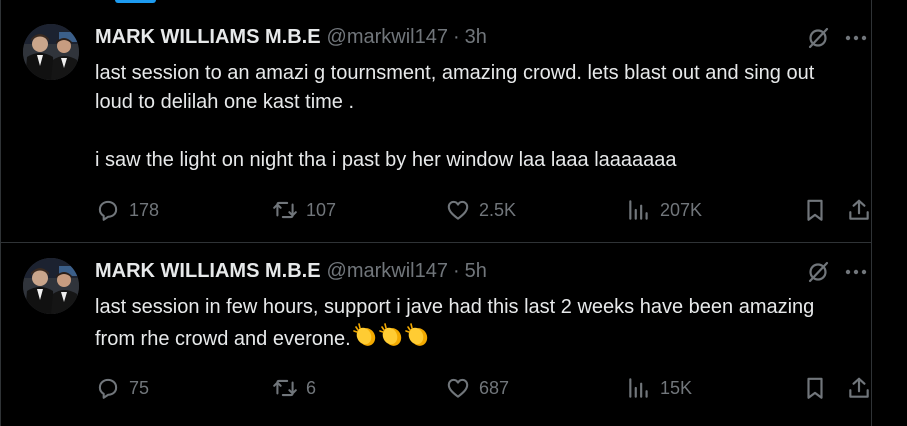  I want to click on repost-count: 107, so click(321, 209).